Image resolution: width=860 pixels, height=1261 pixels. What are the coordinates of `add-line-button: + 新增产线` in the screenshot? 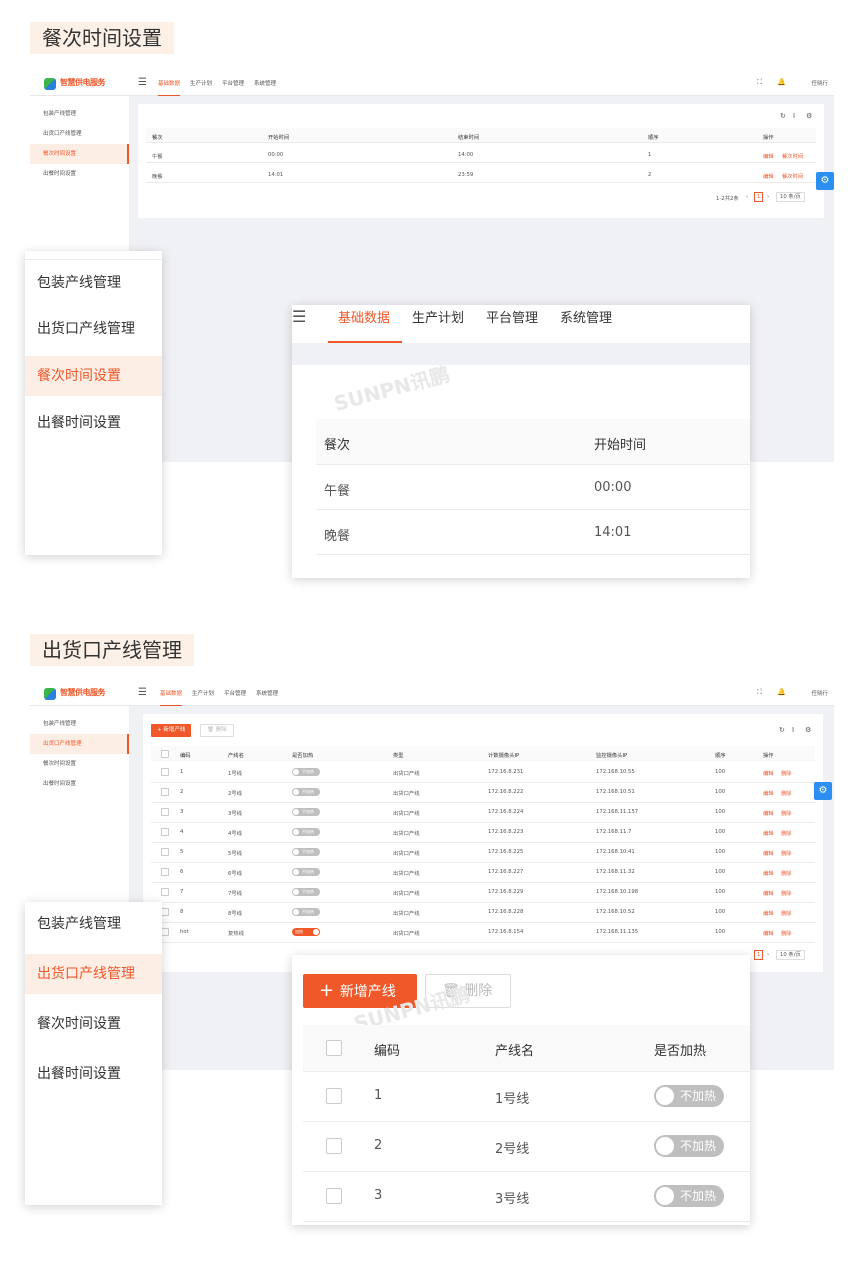 It's located at (171, 730).